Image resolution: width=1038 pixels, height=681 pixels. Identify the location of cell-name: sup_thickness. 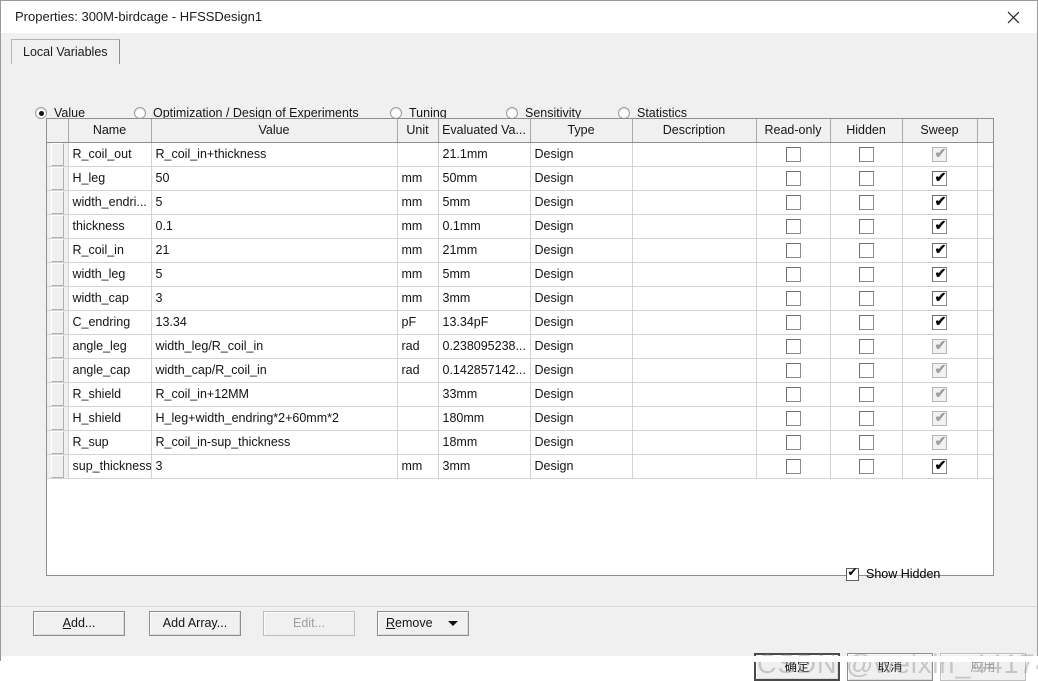
(110, 466).